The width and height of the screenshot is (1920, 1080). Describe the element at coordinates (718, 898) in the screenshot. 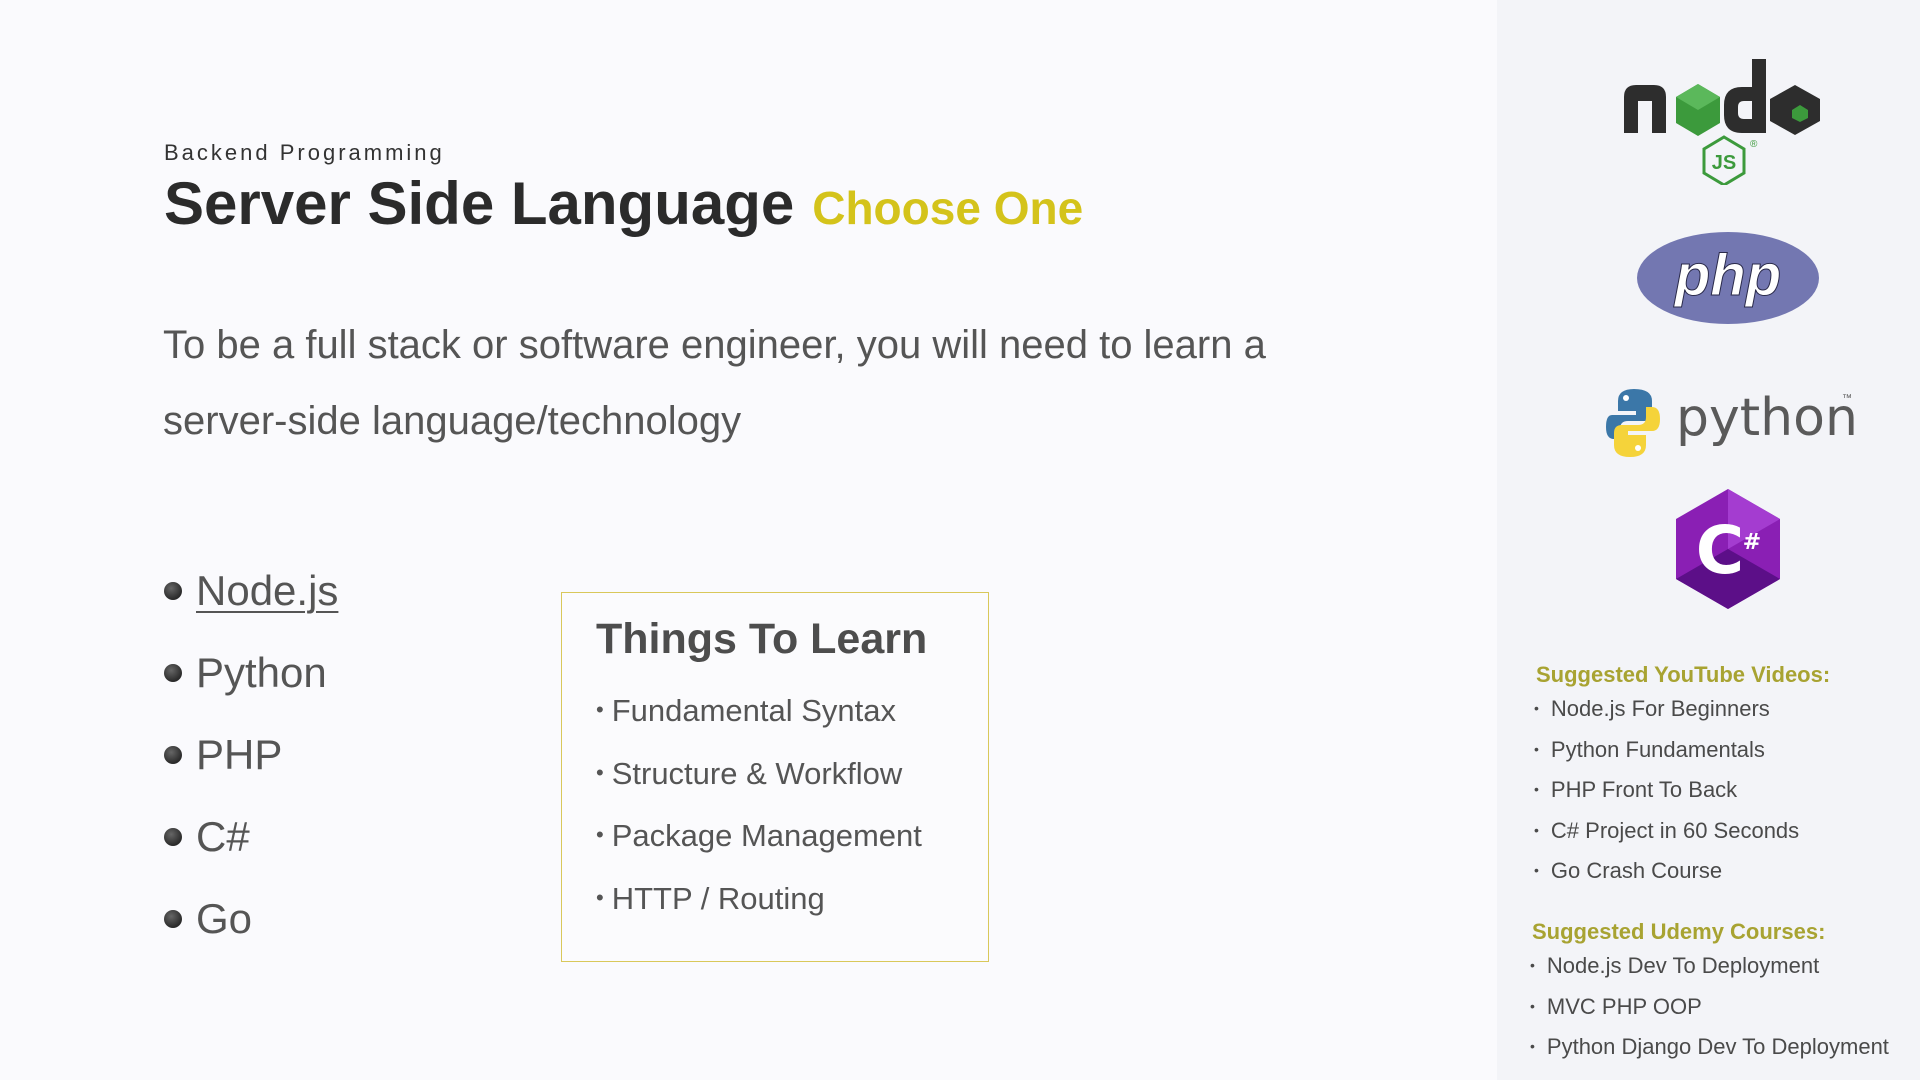

I see `learn-item-label: HTTP / Routing` at that location.